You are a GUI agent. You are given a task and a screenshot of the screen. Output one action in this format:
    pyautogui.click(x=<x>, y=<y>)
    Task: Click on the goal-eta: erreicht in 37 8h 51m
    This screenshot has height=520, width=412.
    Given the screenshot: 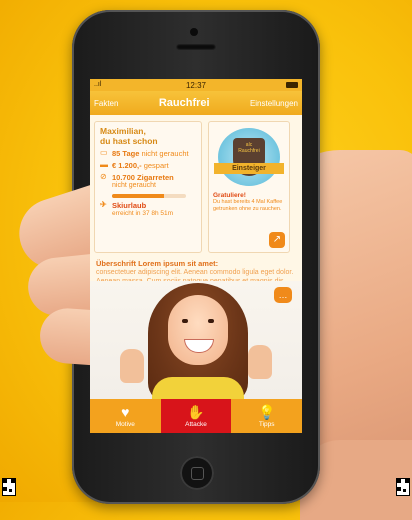 What is the action you would take?
    pyautogui.click(x=143, y=213)
    